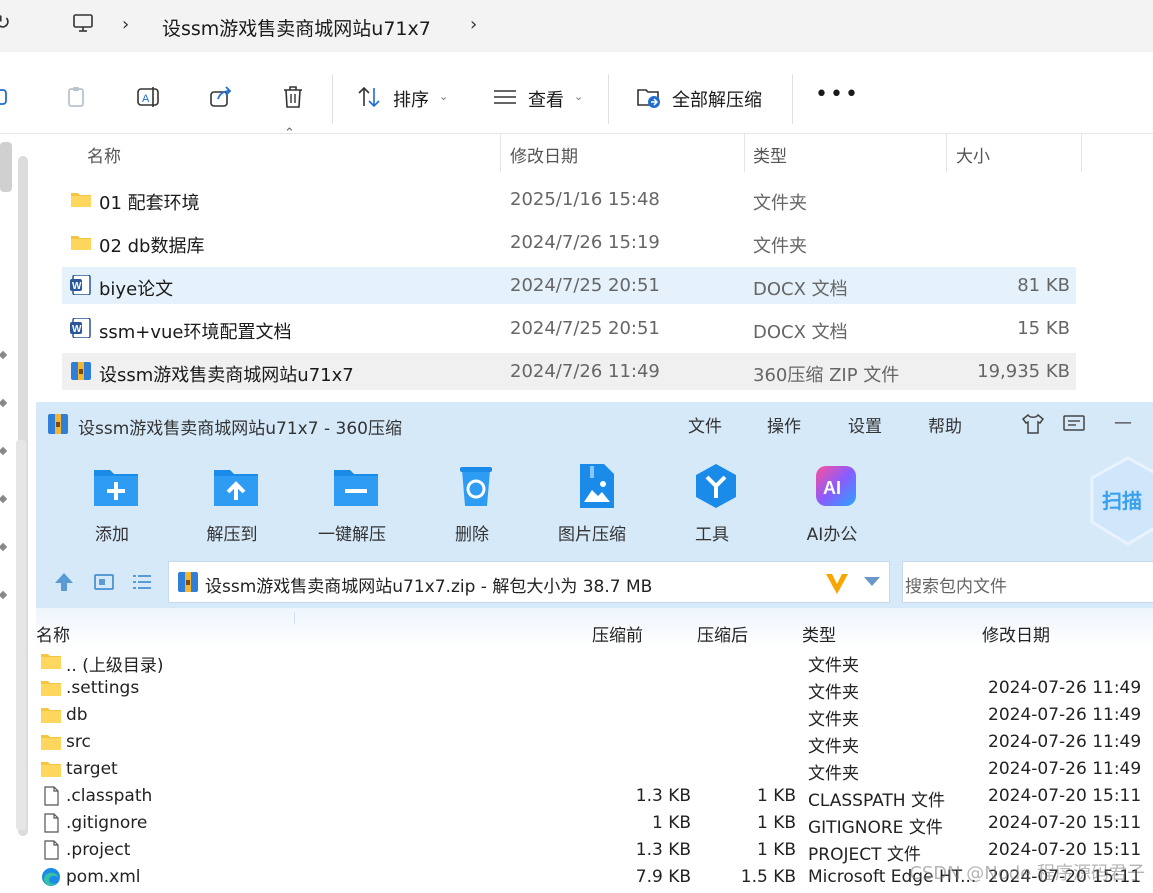  I want to click on extract-to-button: 解压到, so click(232, 503).